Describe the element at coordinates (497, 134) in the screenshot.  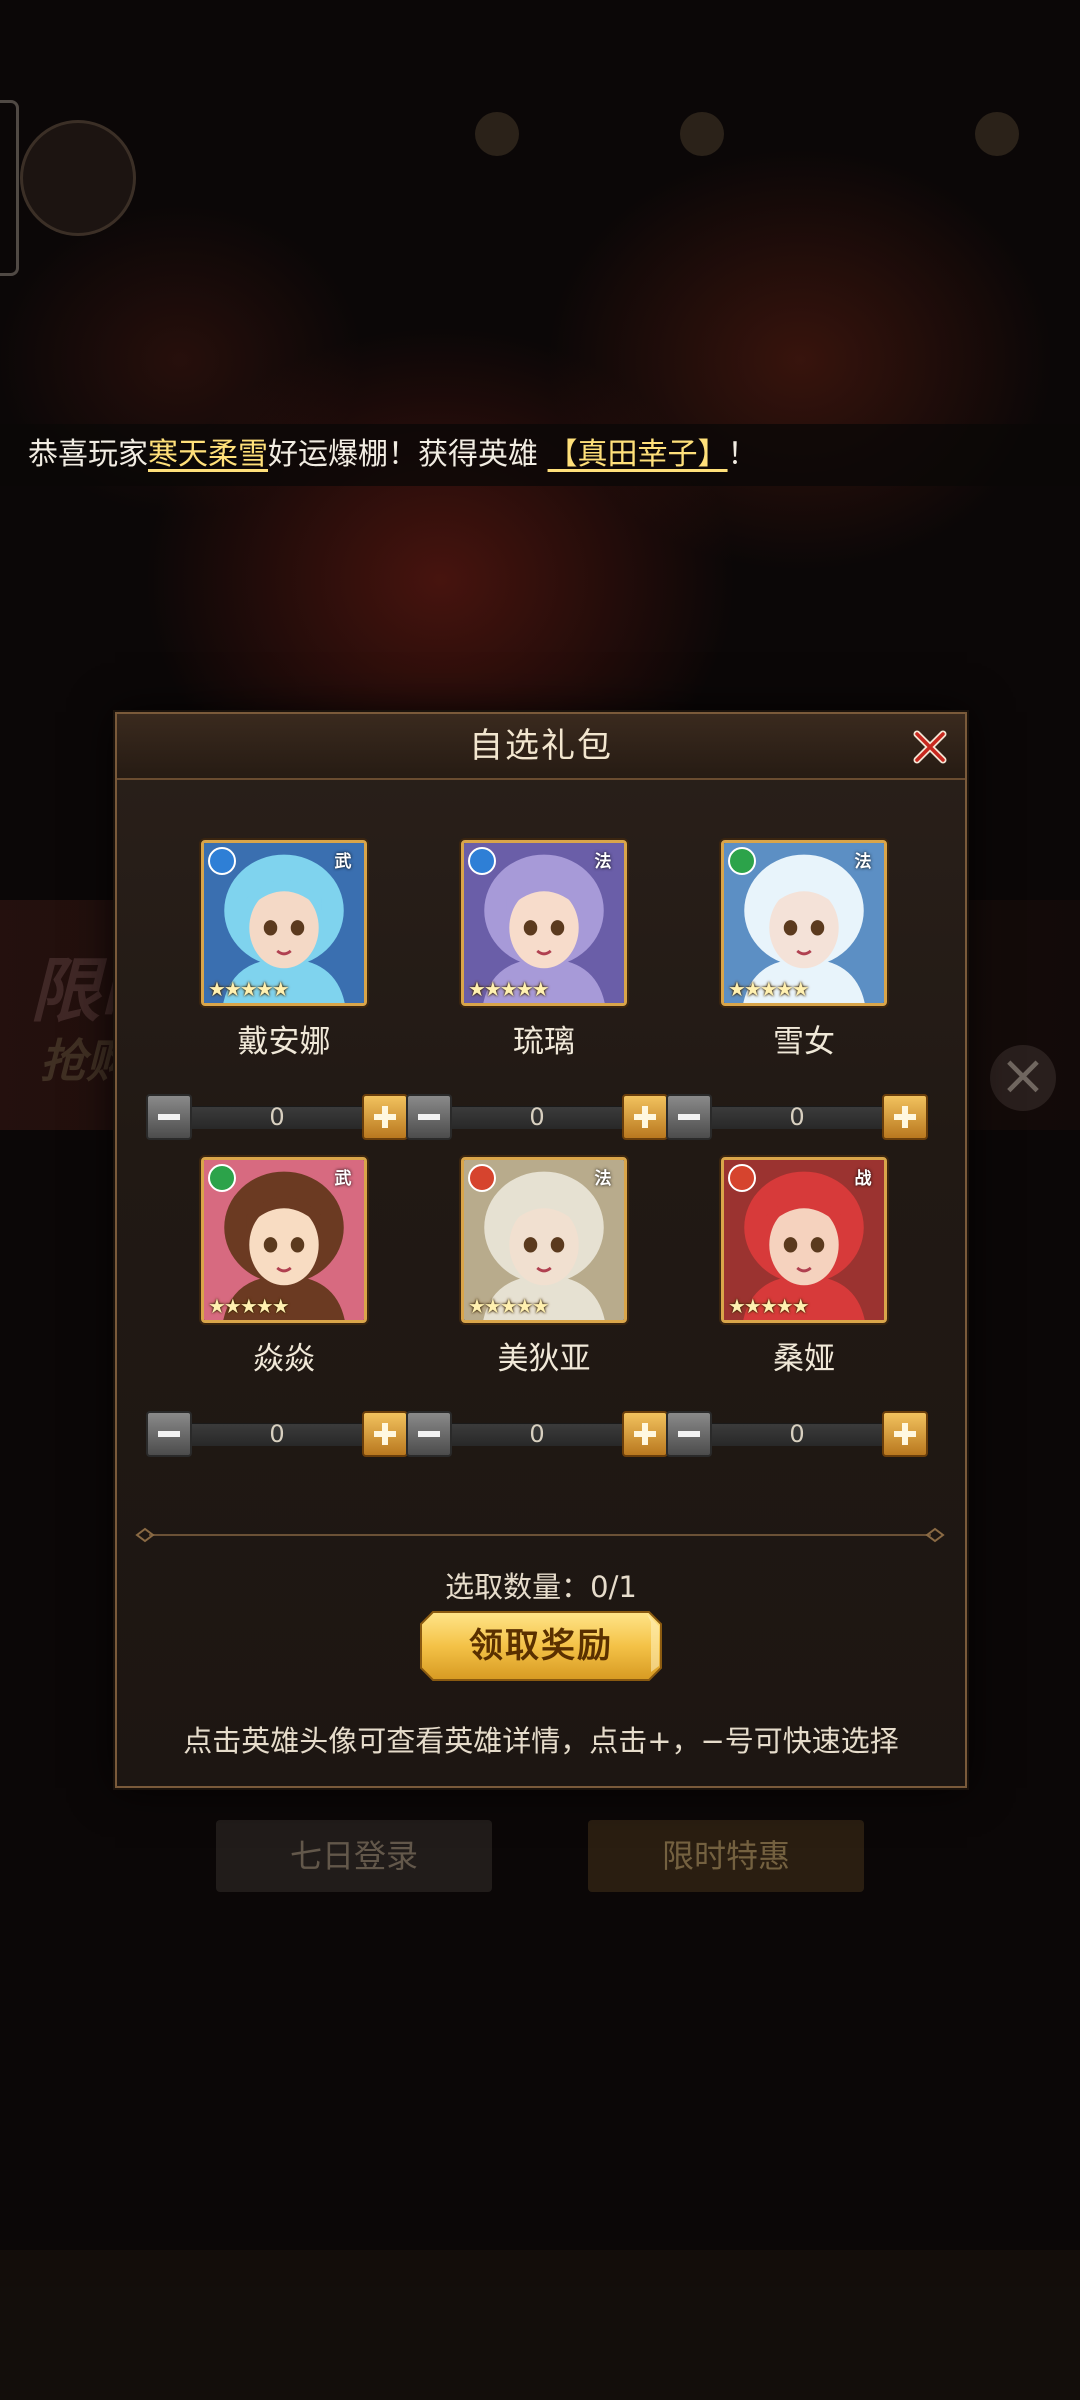
I see `coin-icon` at that location.